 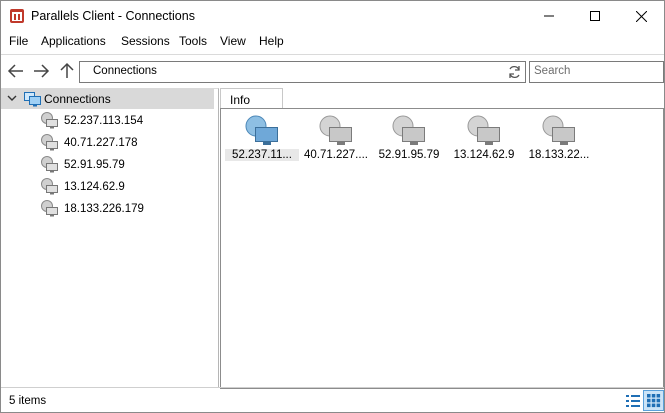 What do you see at coordinates (16, 71) in the screenshot?
I see `back-arrow-icon` at bounding box center [16, 71].